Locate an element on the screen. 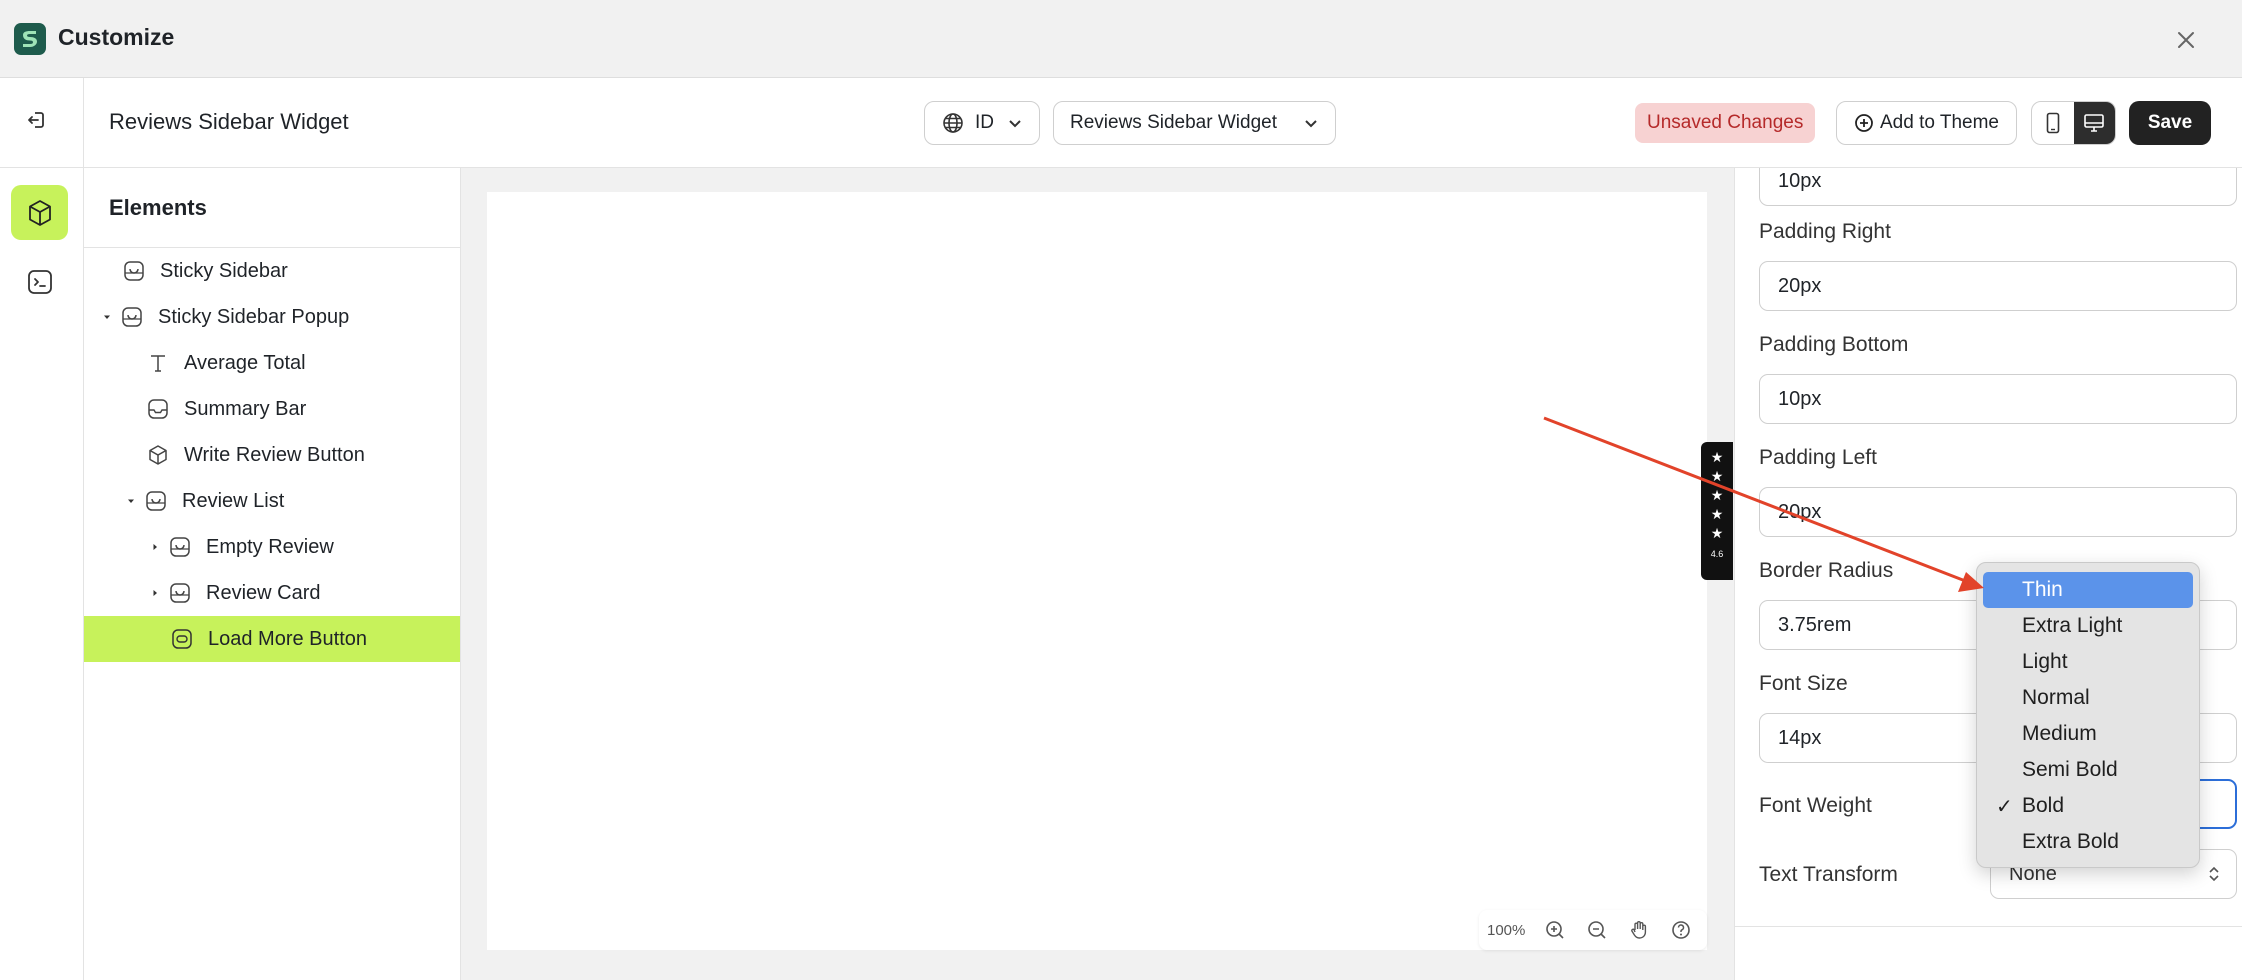 The width and height of the screenshot is (2242, 980). zoom-toolbar: 100% is located at coordinates (1593, 930).